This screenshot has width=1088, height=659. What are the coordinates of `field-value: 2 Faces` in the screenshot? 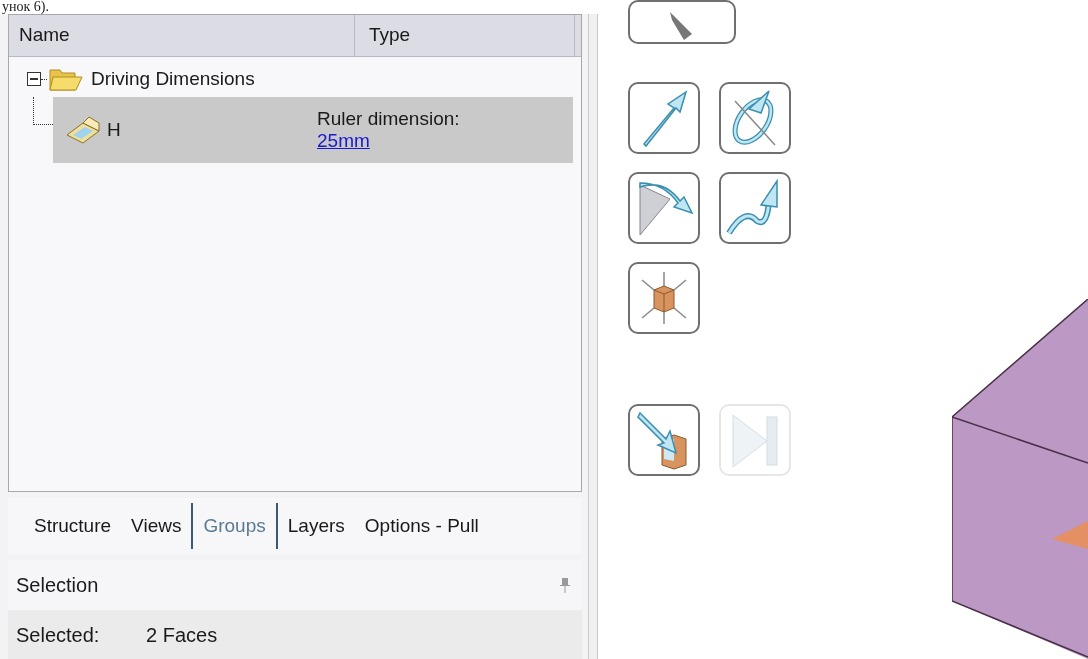 It's located at (182, 635).